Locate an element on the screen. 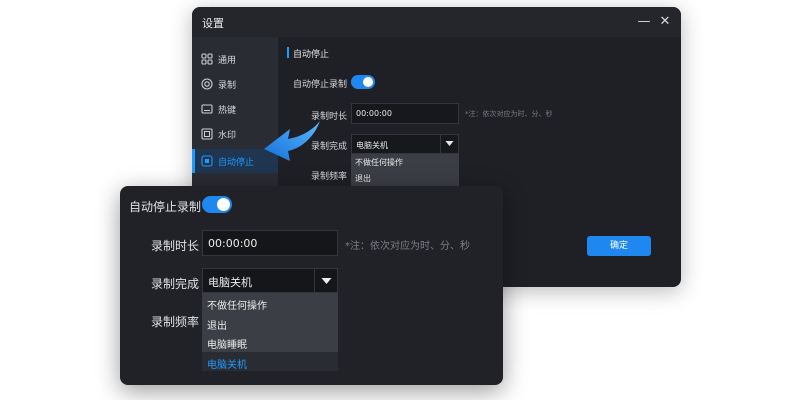 This screenshot has width=800, height=400. confirm-button: 确定 is located at coordinates (619, 246).